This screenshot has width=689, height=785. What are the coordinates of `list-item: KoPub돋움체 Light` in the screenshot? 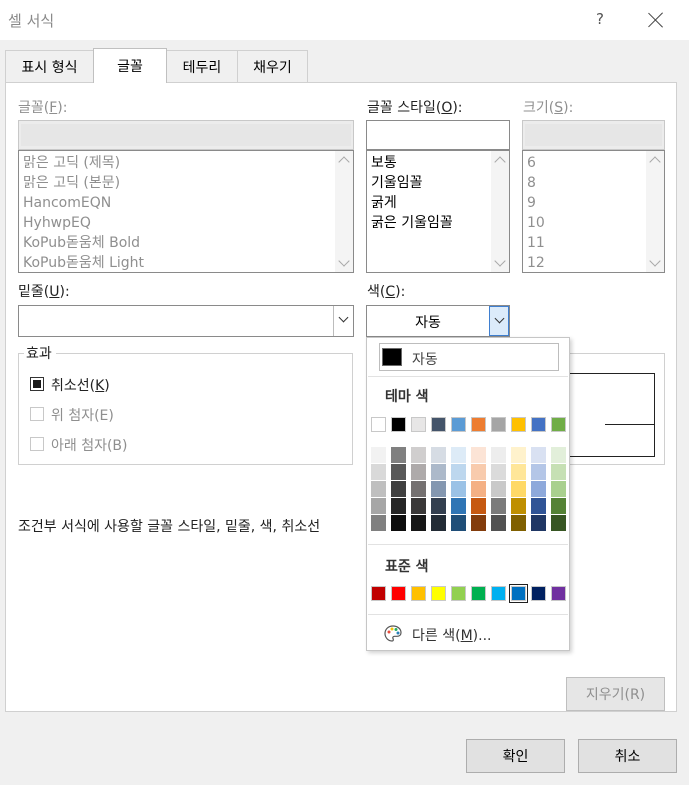 It's located at (83, 262).